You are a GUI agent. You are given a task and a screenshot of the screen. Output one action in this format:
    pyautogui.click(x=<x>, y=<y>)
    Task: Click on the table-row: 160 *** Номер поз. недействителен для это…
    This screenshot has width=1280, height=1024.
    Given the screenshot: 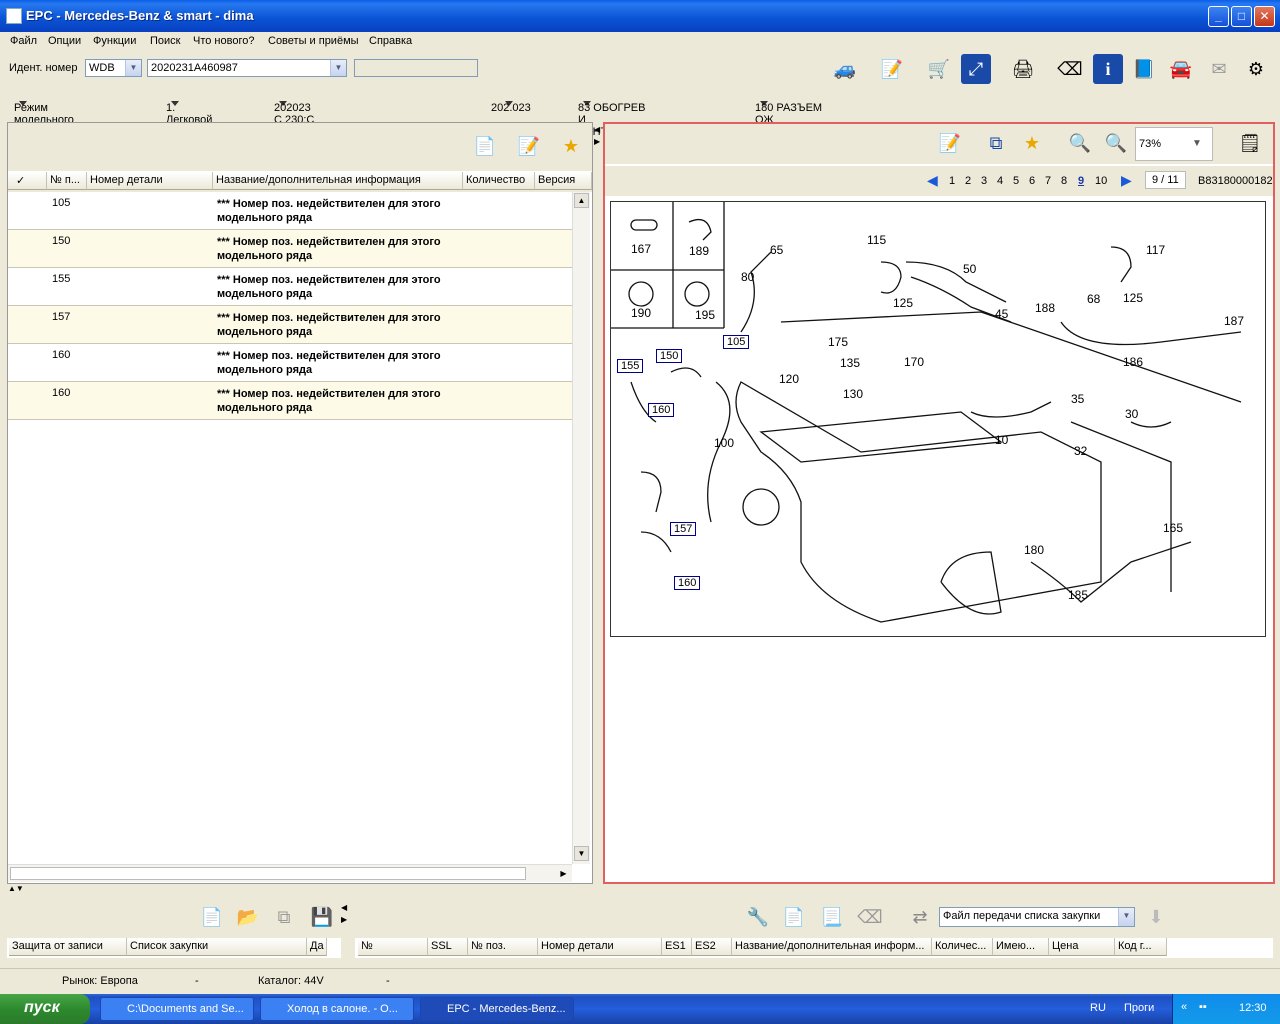 What is the action you would take?
    pyautogui.click(x=290, y=363)
    